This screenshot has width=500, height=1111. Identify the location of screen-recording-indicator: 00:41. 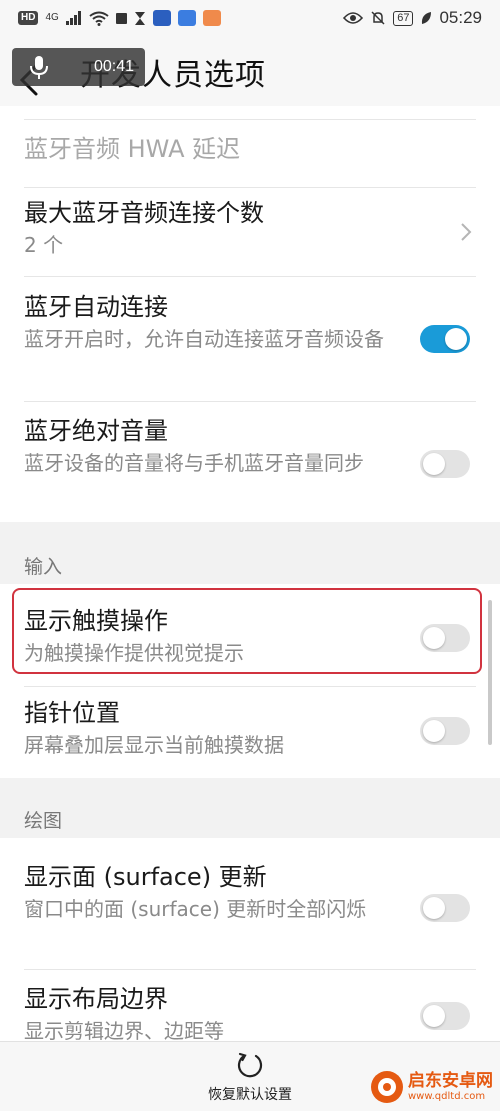
(78, 67).